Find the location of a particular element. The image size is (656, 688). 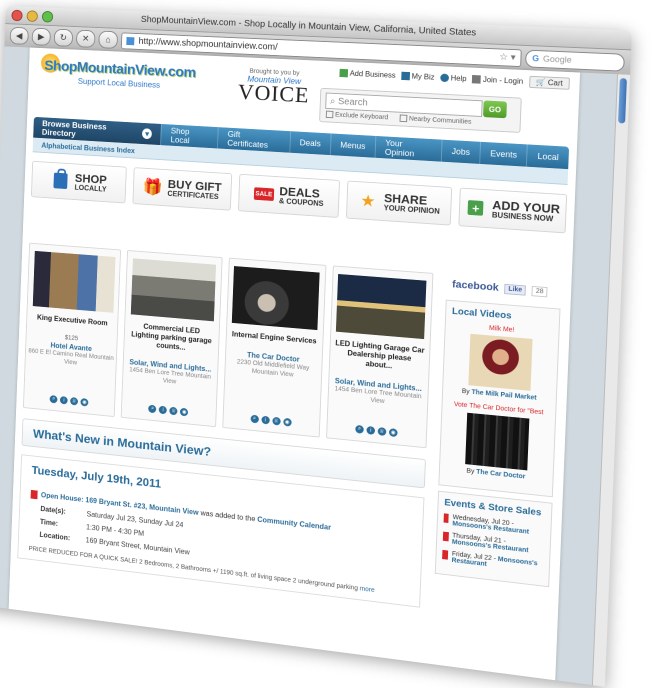

nearby-communities-checkbox: Nearby Communities is located at coordinates (435, 120).